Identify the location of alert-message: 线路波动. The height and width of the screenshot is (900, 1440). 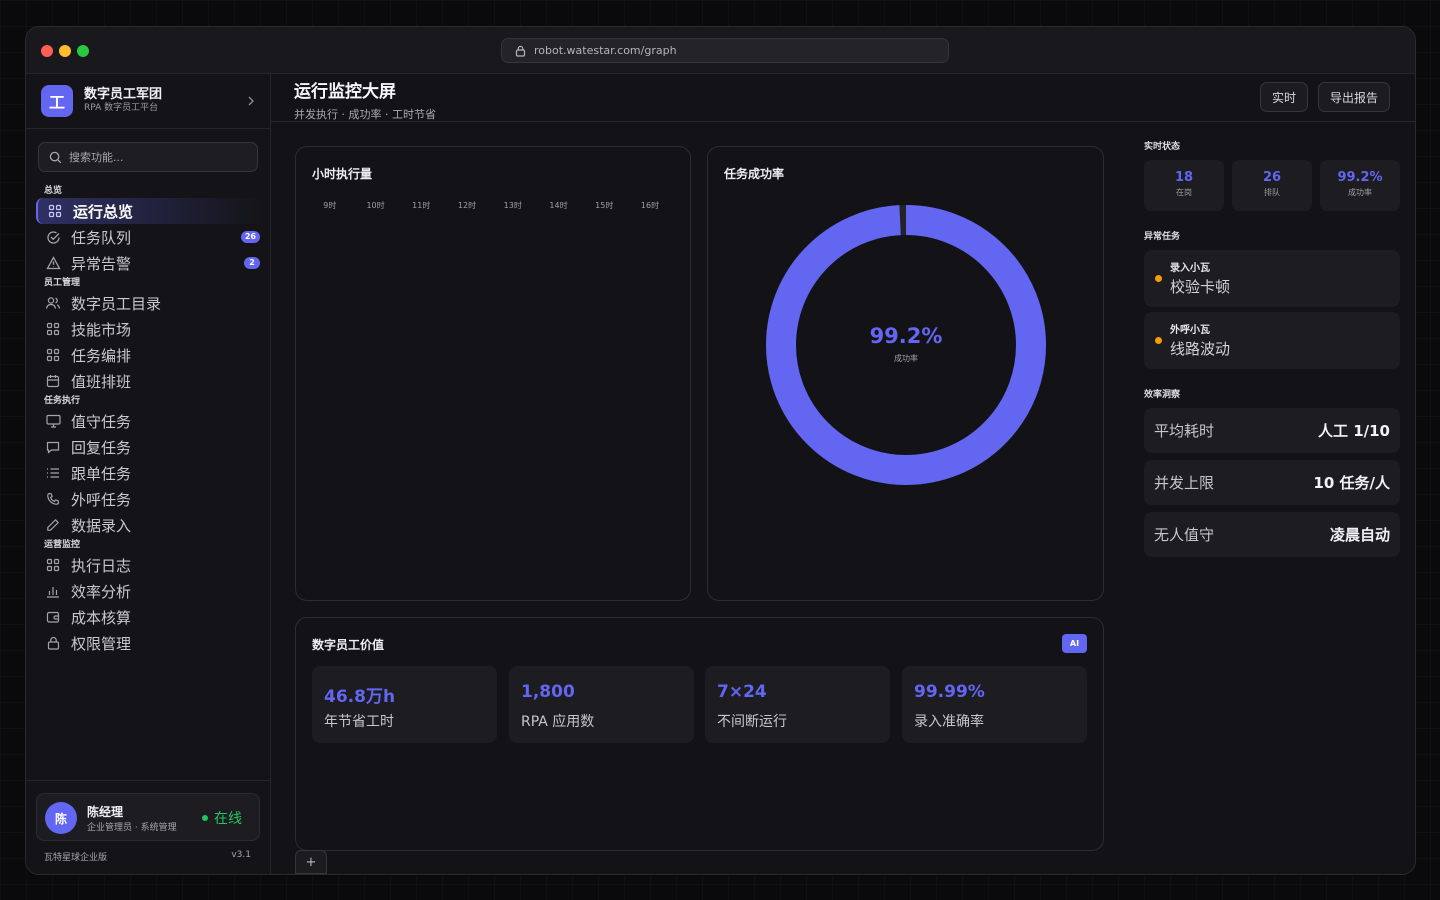
(1200, 349).